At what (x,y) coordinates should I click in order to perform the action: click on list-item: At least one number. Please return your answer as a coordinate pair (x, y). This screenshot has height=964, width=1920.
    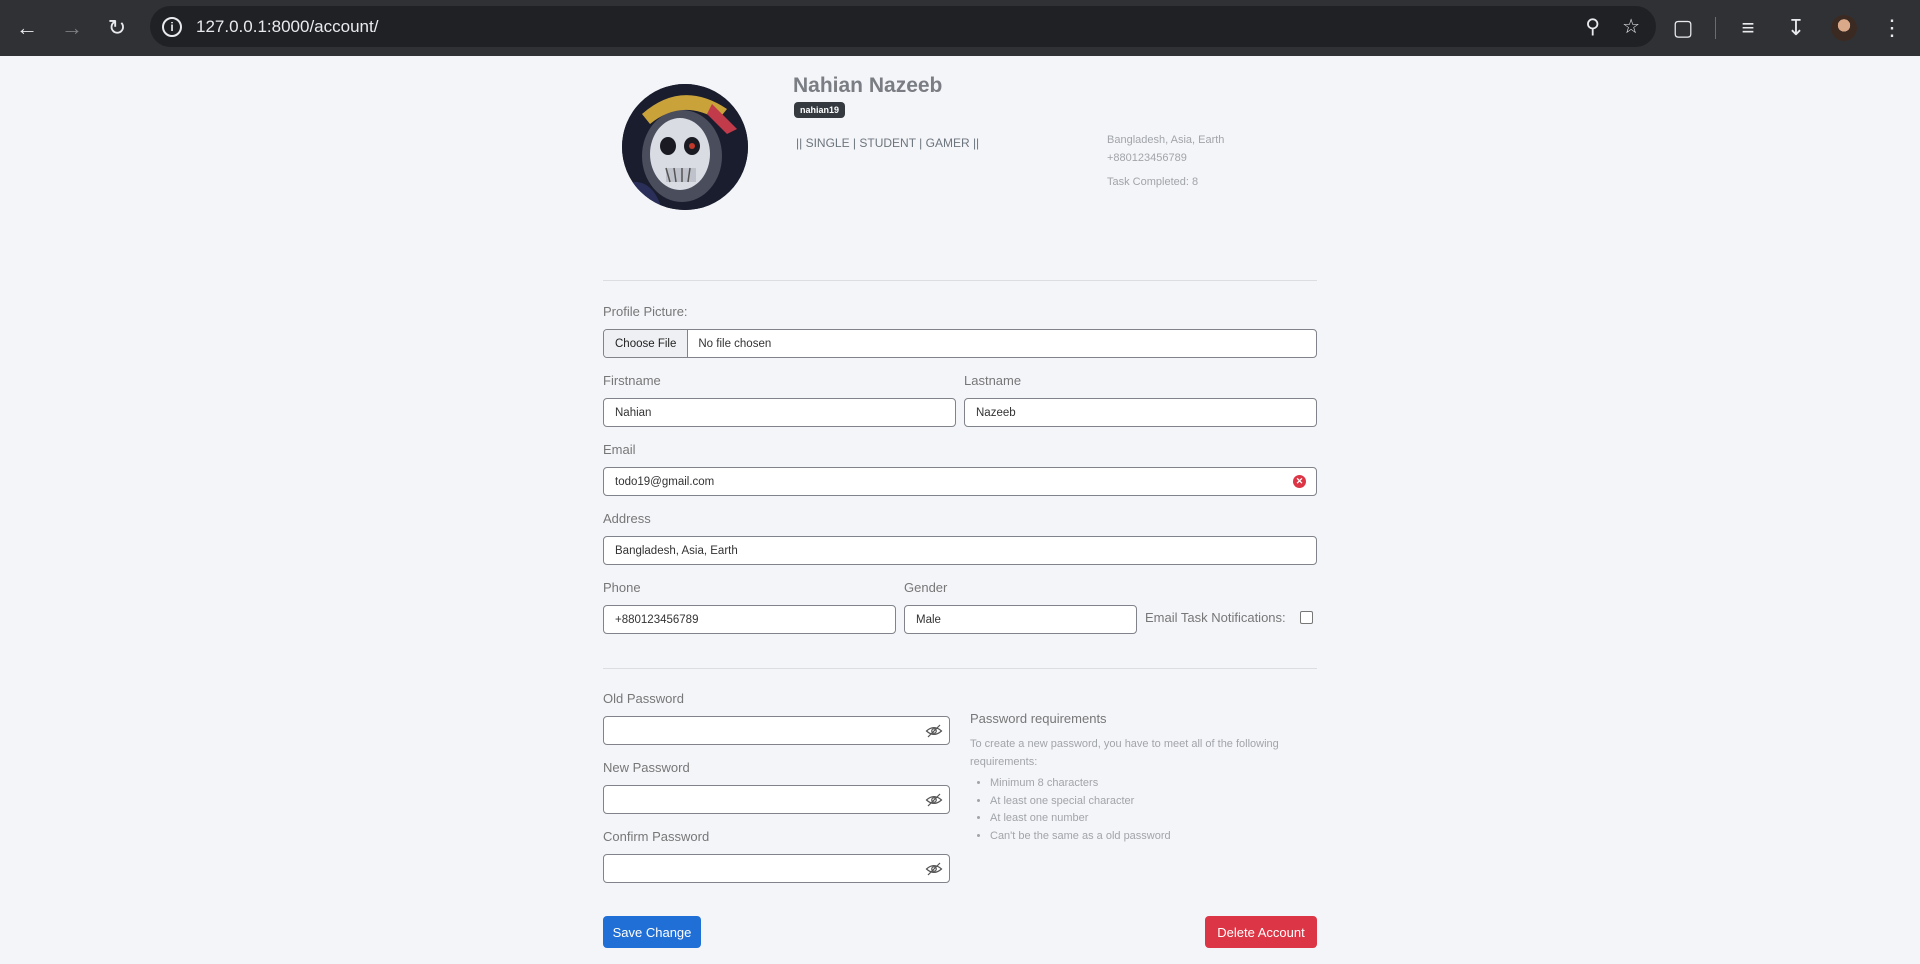
    Looking at the image, I should click on (1080, 819).